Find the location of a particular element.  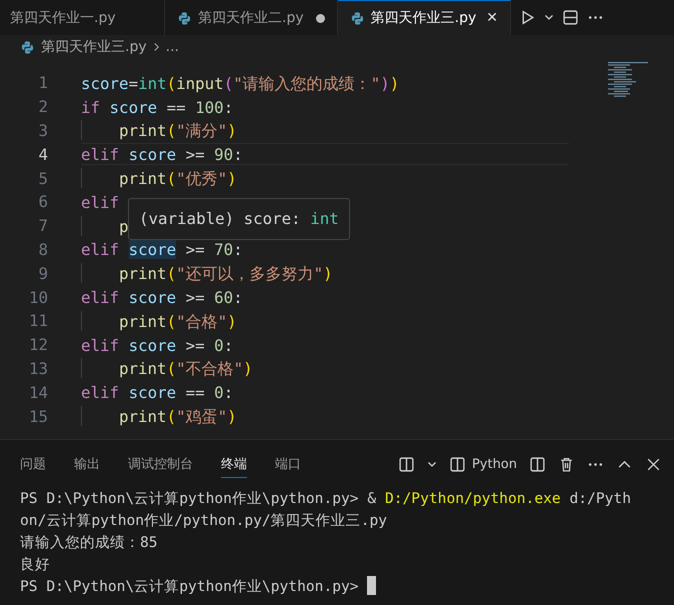

editor-tab: 第四天作业二.py is located at coordinates (251, 17).